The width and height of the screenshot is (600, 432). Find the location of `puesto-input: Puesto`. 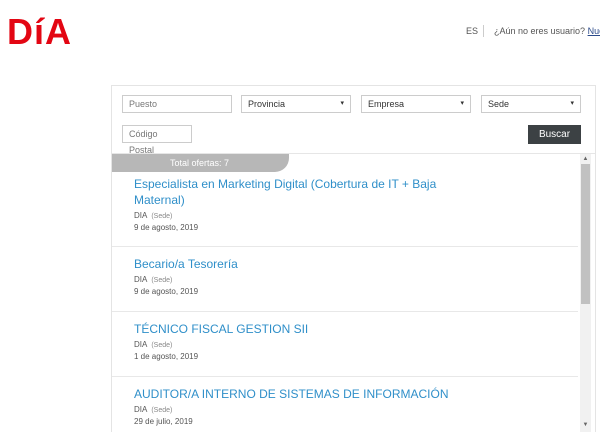

puesto-input: Puesto is located at coordinates (177, 104).